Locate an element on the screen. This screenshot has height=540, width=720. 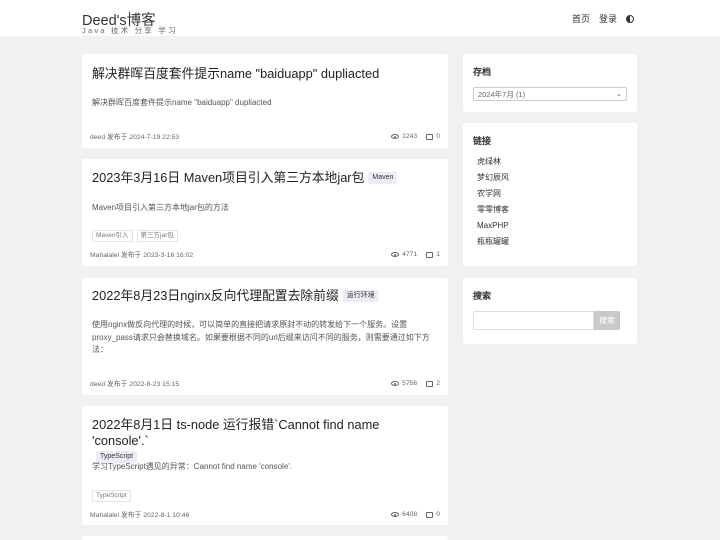
archive-widget: 存档 2024年7月 (1) ⌄ is located at coordinates (550, 83).